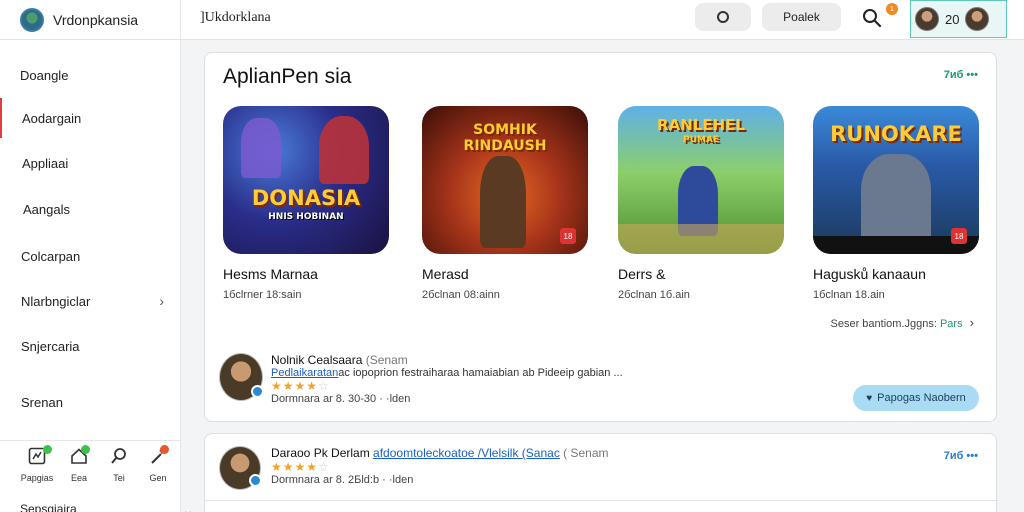  I want to click on game-name: Hesms Marnaa, so click(270, 274).